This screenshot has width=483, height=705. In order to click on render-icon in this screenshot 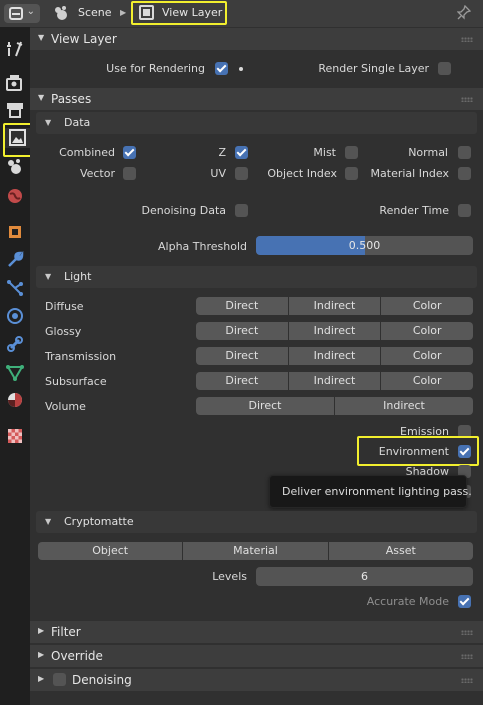, I will do `click(14, 83)`.